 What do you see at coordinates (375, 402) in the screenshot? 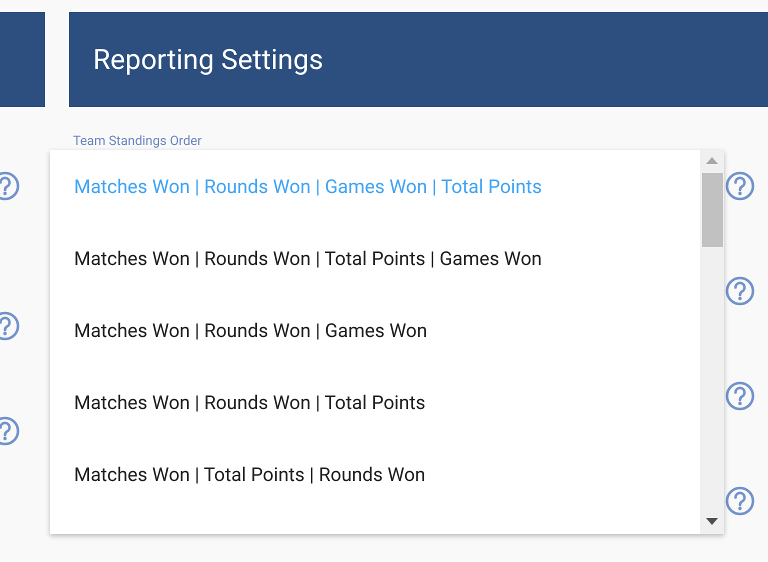
I see `dropdown-option: Matches Won | Rounds Won | Total Points` at bounding box center [375, 402].